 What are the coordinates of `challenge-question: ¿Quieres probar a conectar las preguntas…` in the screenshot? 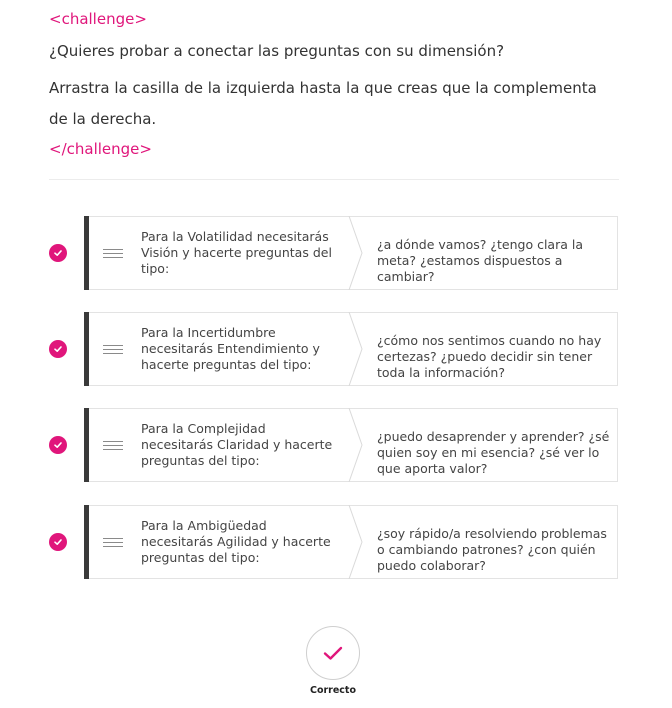 It's located at (277, 51).